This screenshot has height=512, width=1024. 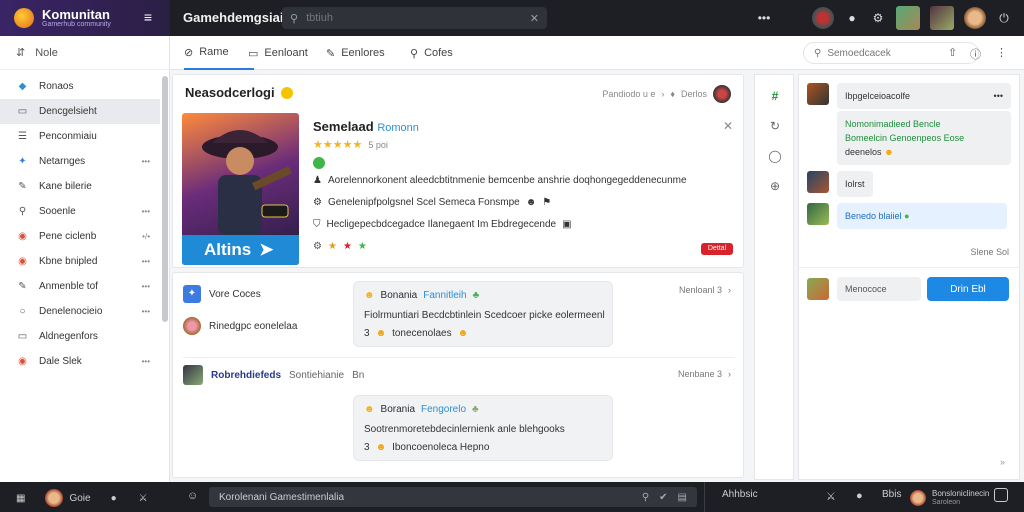 What do you see at coordinates (949, 498) in the screenshot?
I see `profile-chip: Bonsloniclinecin Saroleon` at bounding box center [949, 498].